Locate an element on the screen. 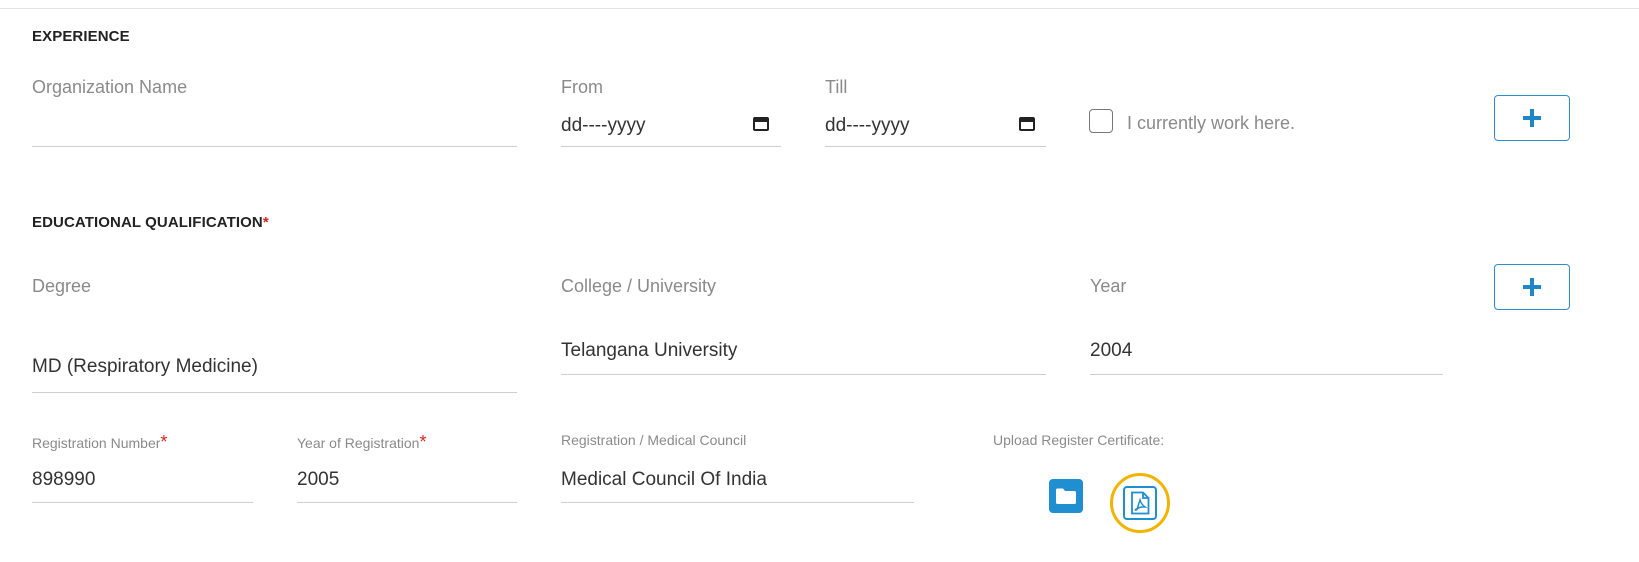  education-section-title: EDUCATIONAL QUALIFICATION* is located at coordinates (150, 222).